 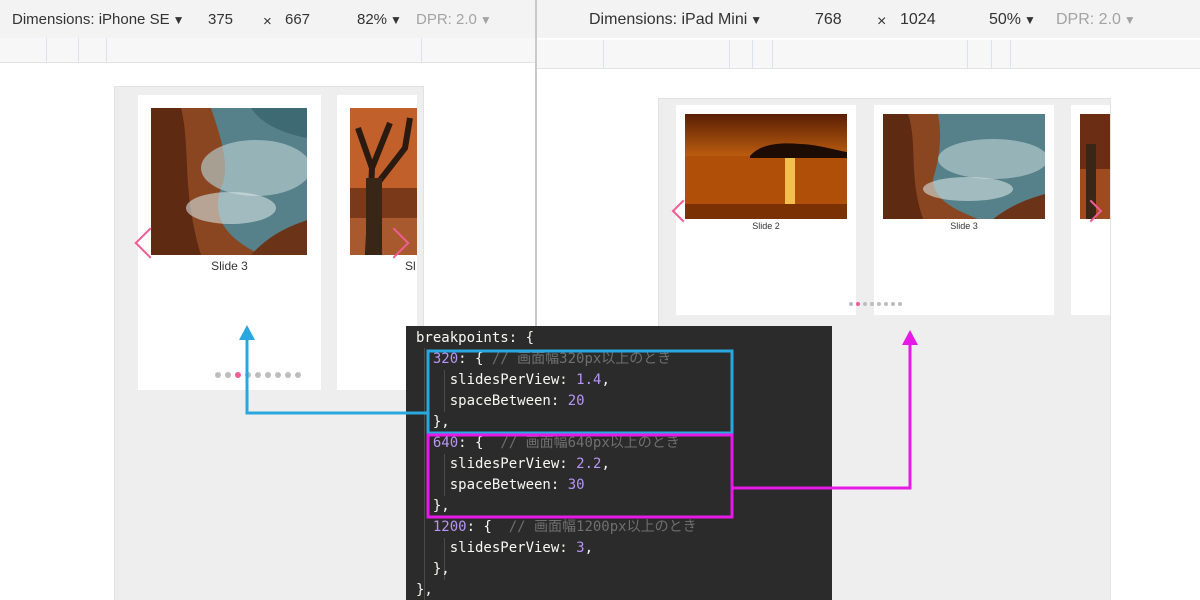 I want to click on arrowhead-magenta-icon, so click(x=910, y=337).